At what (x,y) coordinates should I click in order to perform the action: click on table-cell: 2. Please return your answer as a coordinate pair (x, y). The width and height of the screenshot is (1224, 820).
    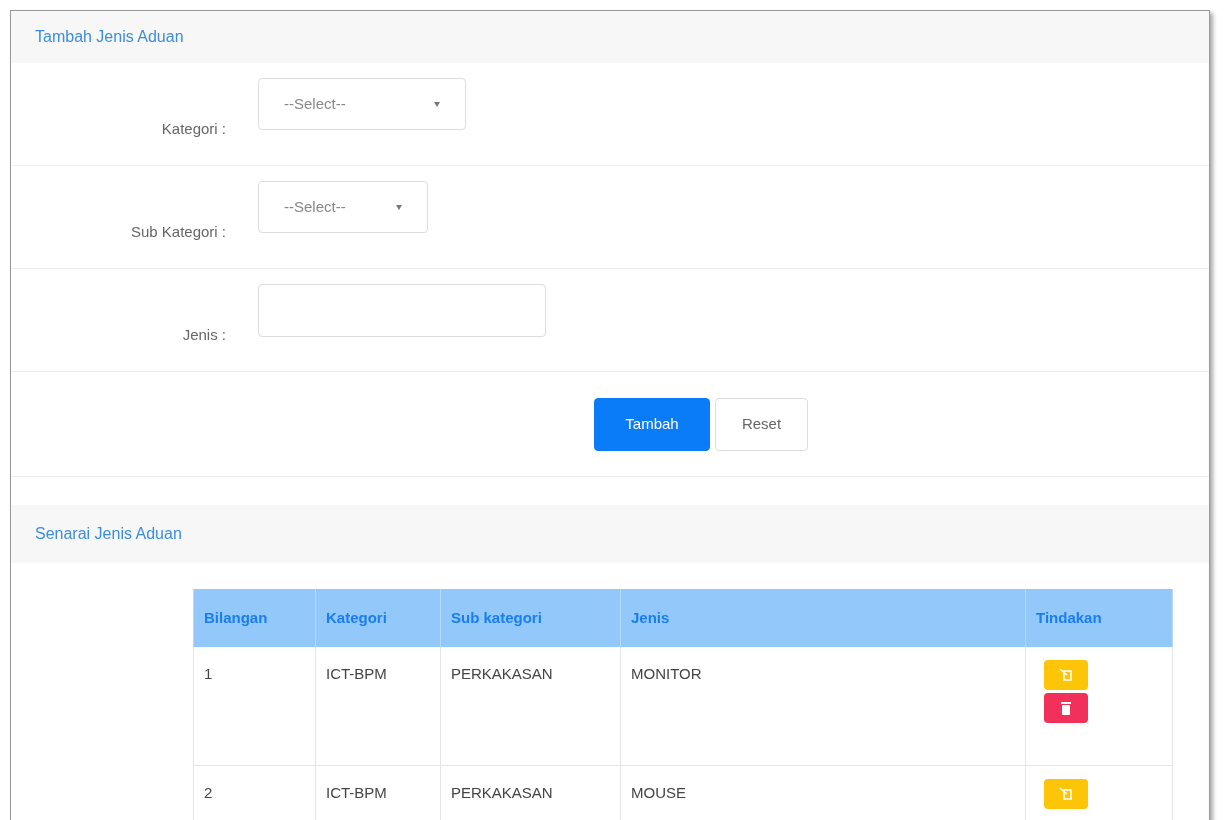
    Looking at the image, I should click on (254, 792).